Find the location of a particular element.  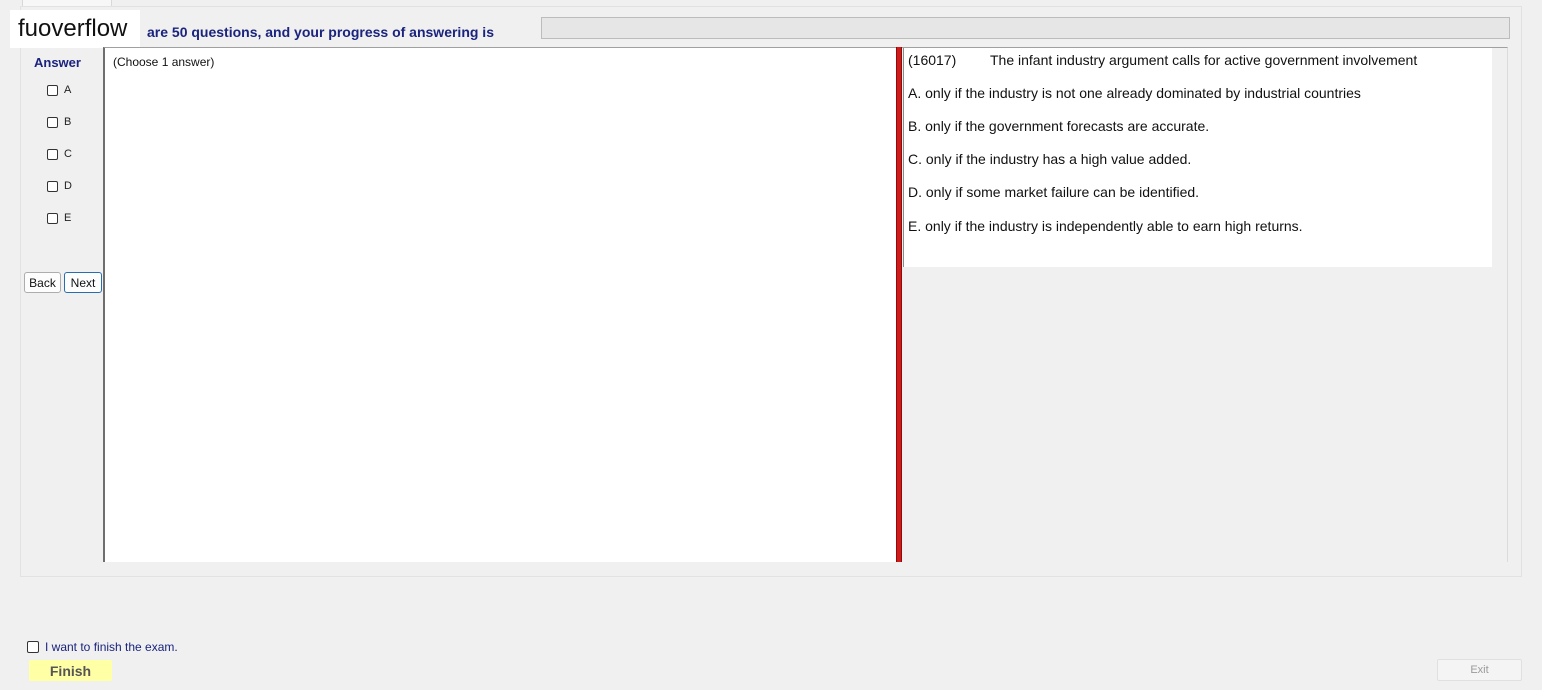

finish-checkbox-label: I want to finish the exam. is located at coordinates (111, 647).